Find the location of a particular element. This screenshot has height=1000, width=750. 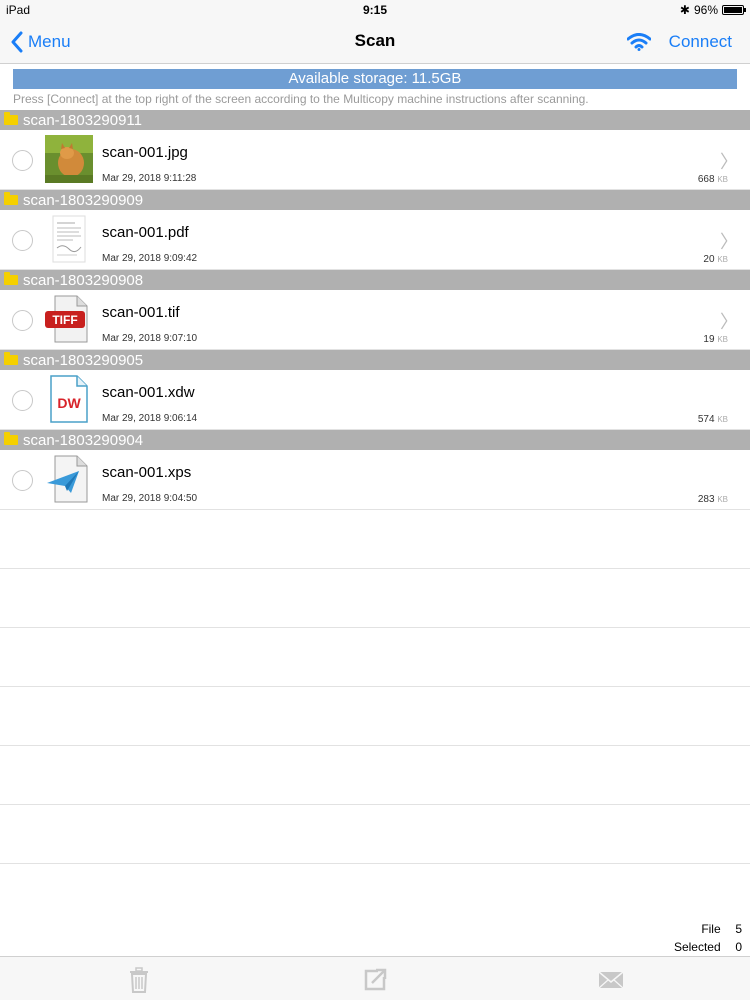

connect-label: Connect is located at coordinates (700, 41).